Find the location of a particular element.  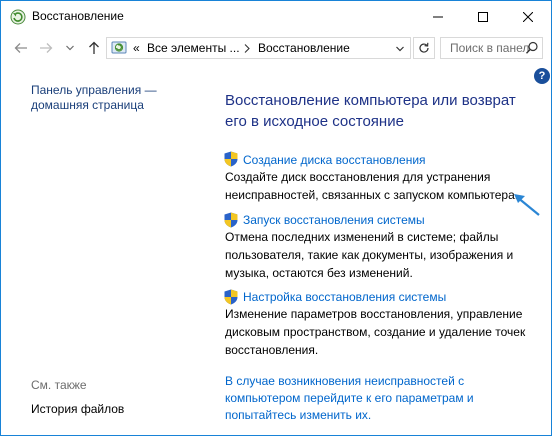

address-dropdown-button is located at coordinates (400, 49).